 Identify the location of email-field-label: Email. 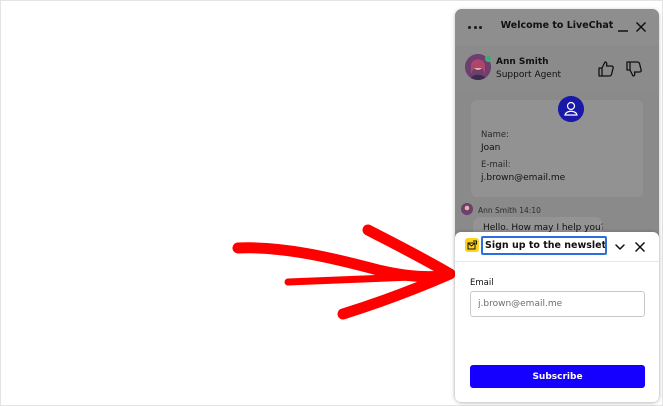
(482, 283).